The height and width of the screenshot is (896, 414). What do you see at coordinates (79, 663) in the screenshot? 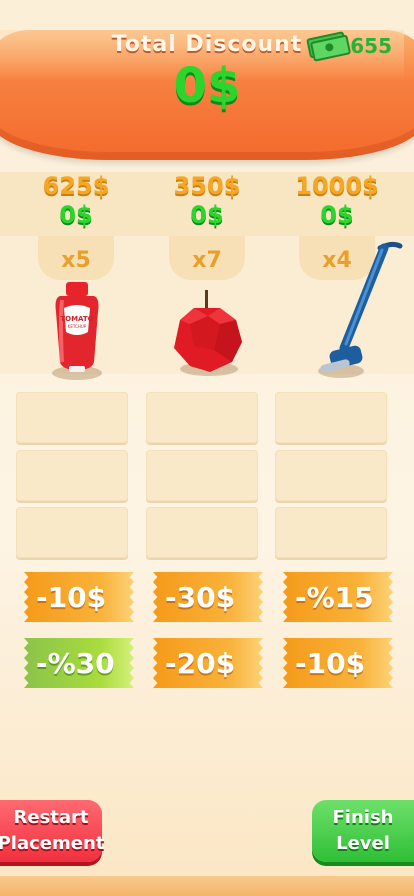
I see `discount-coupon: -%30` at bounding box center [79, 663].